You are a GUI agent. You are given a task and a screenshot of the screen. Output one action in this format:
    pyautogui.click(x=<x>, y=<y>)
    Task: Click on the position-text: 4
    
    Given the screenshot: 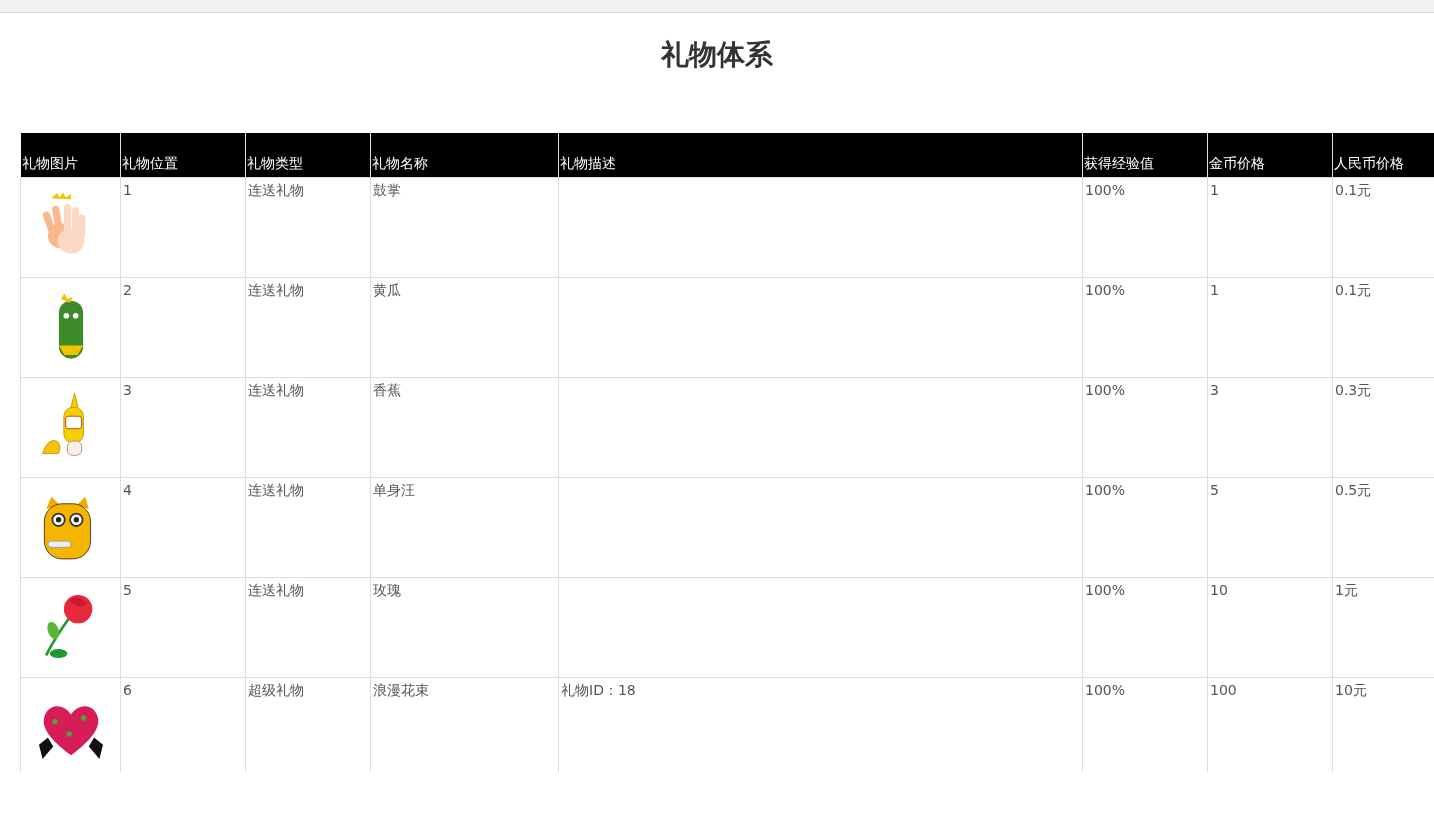 What is the action you would take?
    pyautogui.click(x=127, y=489)
    